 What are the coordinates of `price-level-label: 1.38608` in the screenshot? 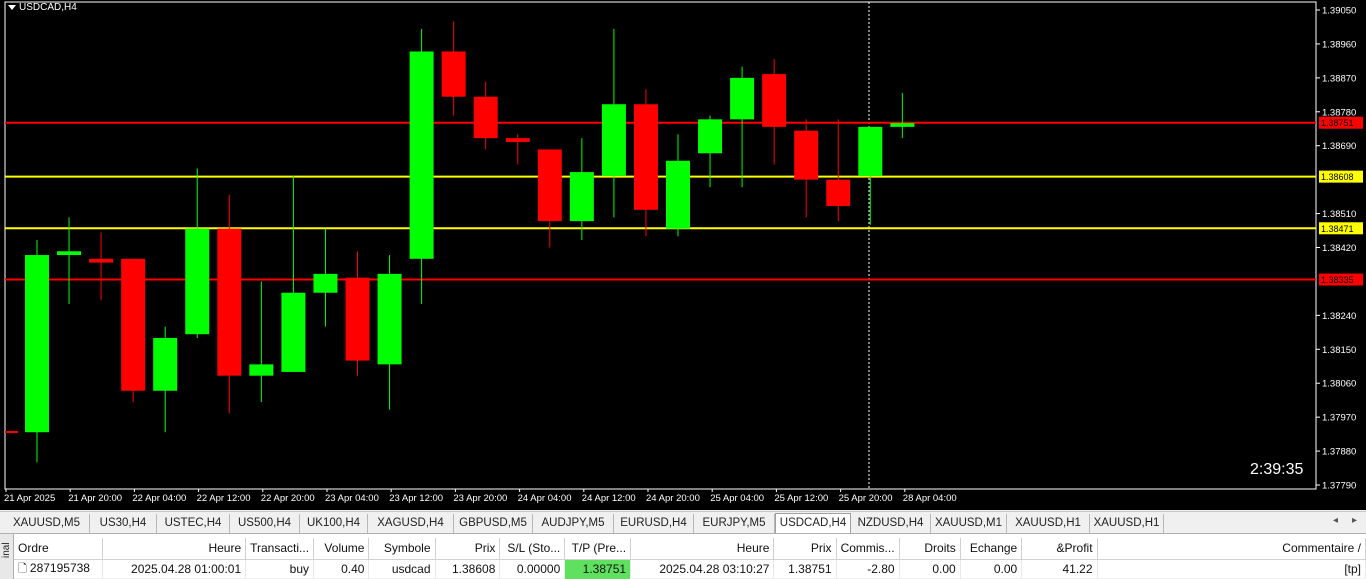 It's located at (1337, 177).